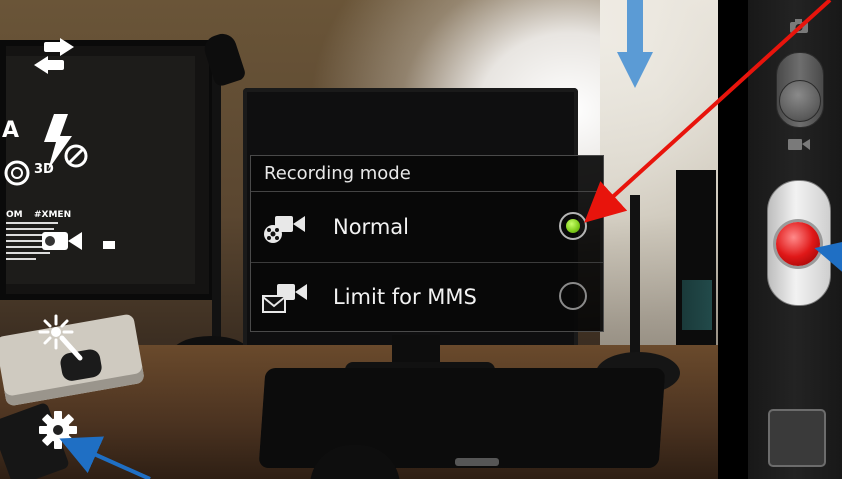 This screenshot has height=479, width=842. I want to click on desk-lamp-pole, so click(216, 197).